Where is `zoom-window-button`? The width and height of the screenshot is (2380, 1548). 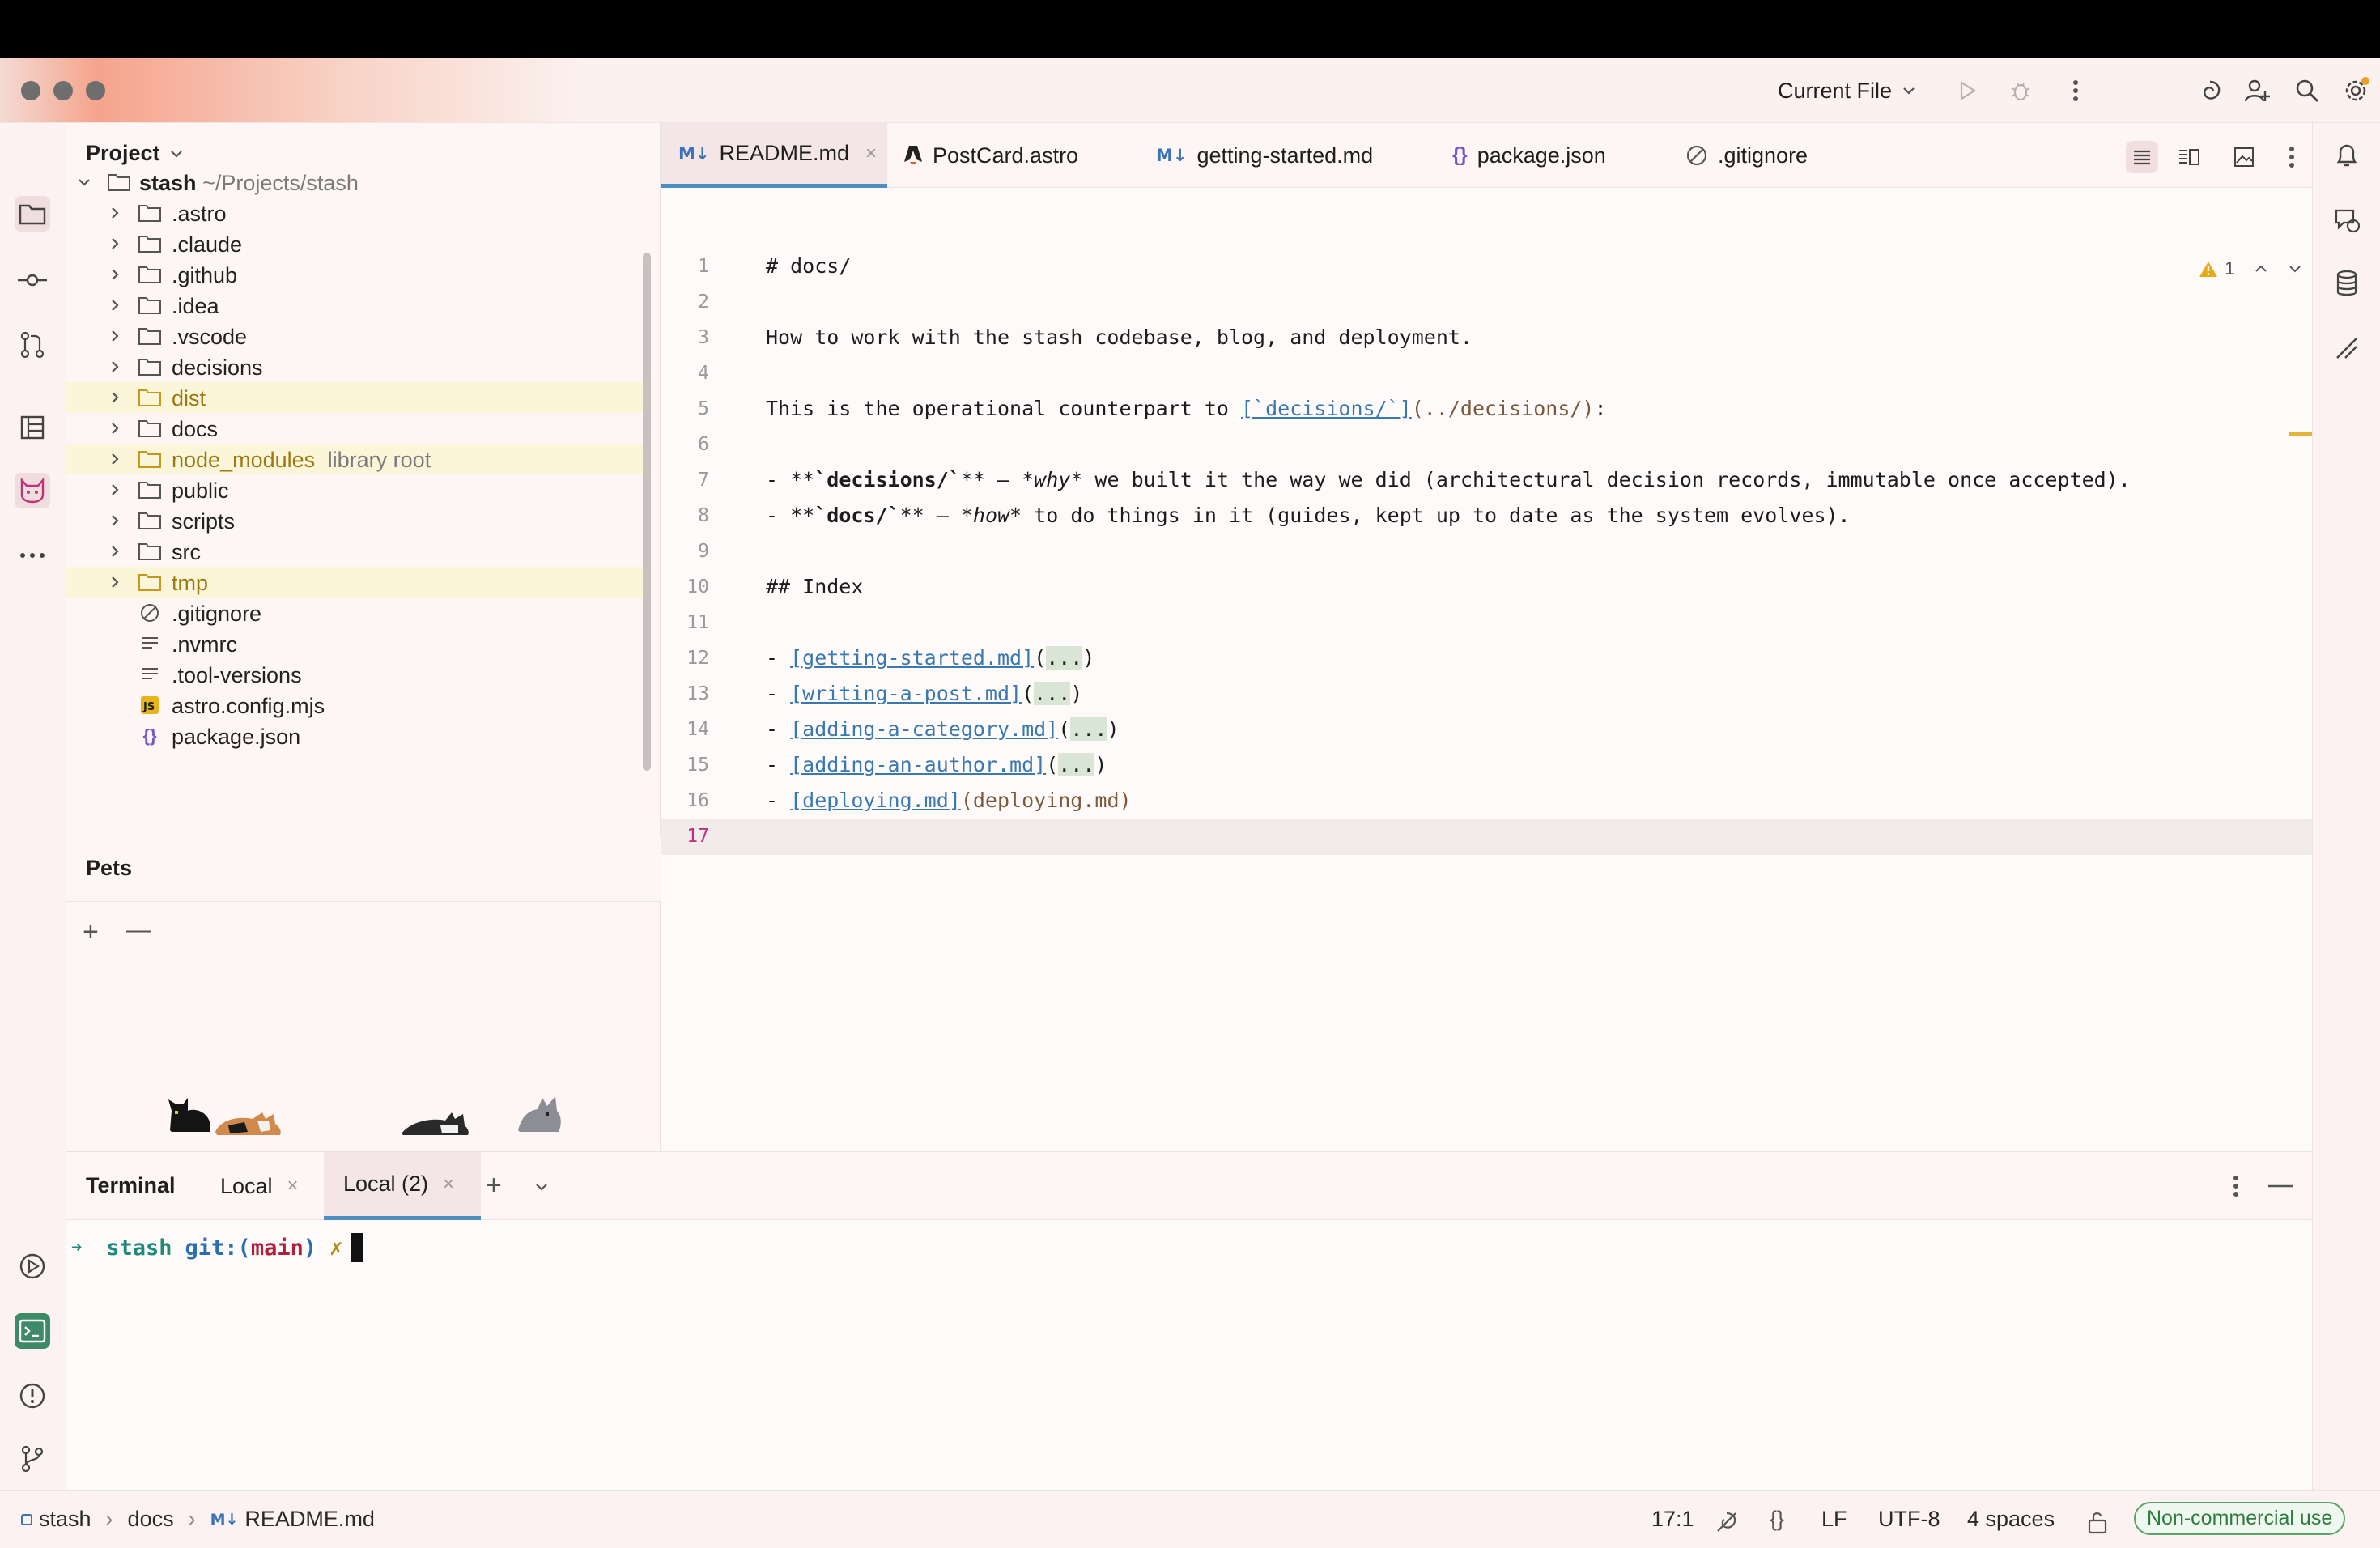
zoom-window-button is located at coordinates (95, 91).